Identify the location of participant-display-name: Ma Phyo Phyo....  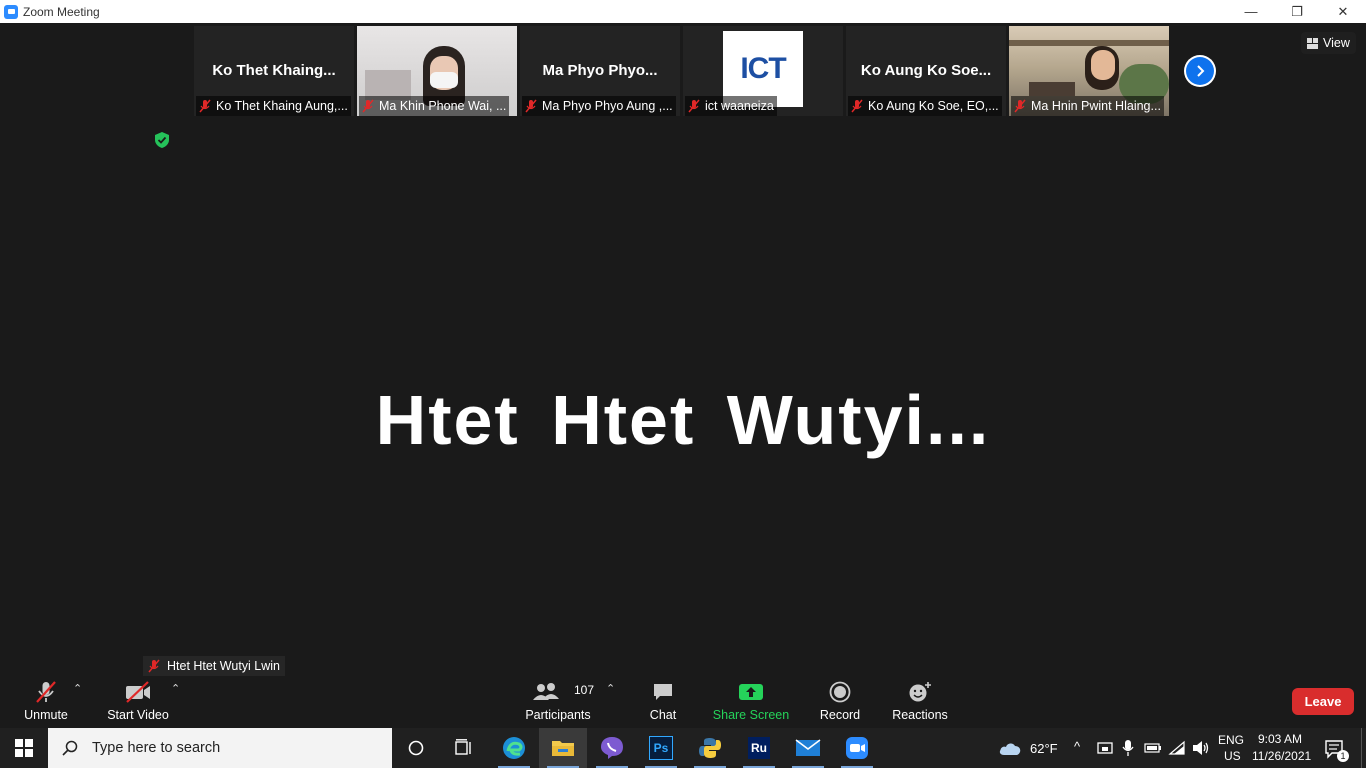
(600, 70).